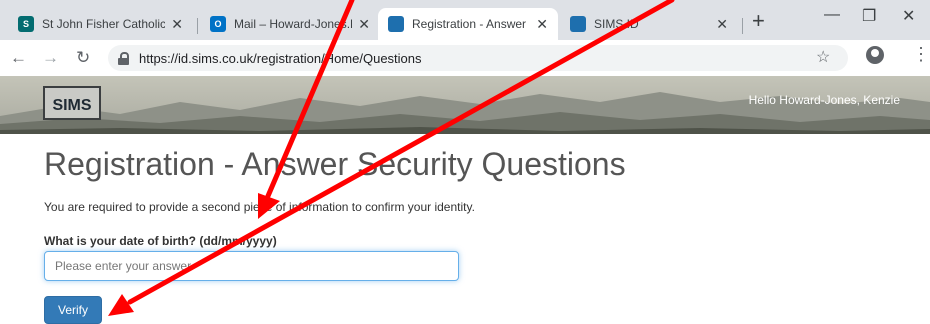 This screenshot has height=324, width=930. Describe the element at coordinates (832, 15) in the screenshot. I see `minimize-icon: —` at that location.